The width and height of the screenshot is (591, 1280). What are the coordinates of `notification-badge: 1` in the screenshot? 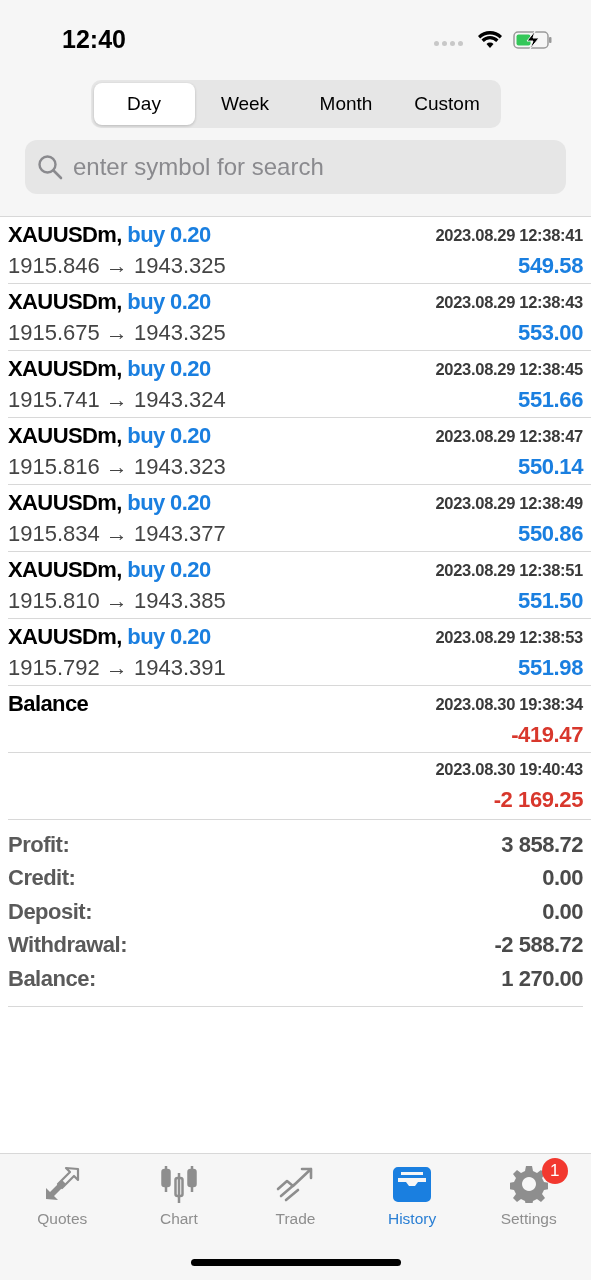 It's located at (554, 1171).